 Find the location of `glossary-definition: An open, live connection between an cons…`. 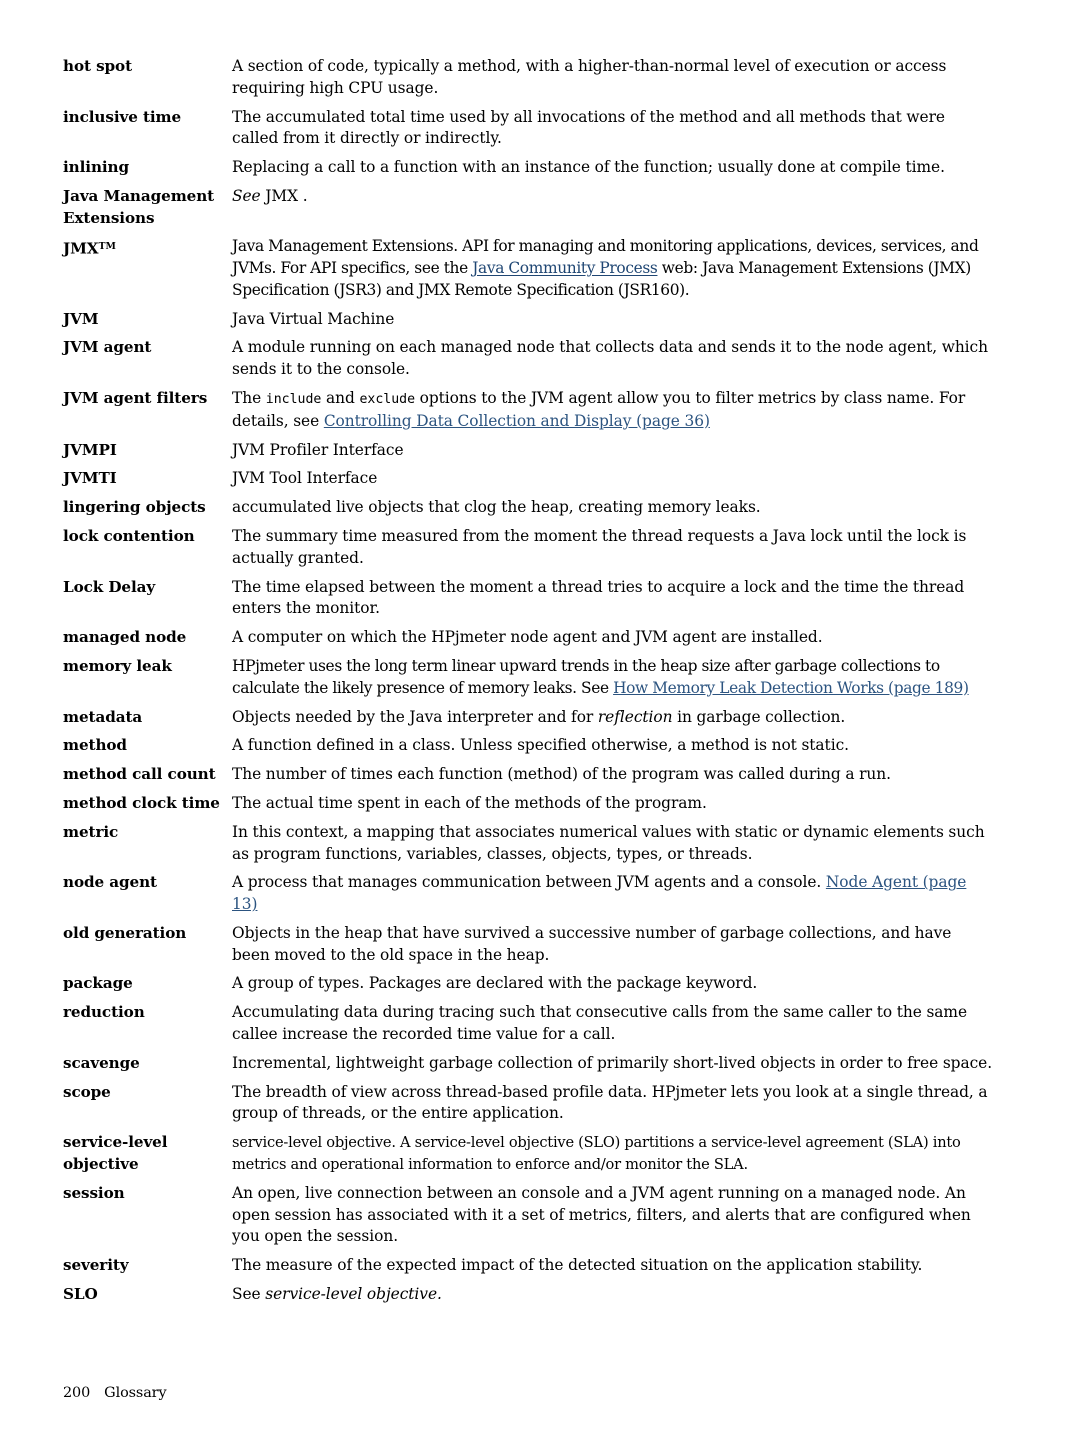

glossary-definition: An open, live connection between an cons… is located at coordinates (601, 1214).